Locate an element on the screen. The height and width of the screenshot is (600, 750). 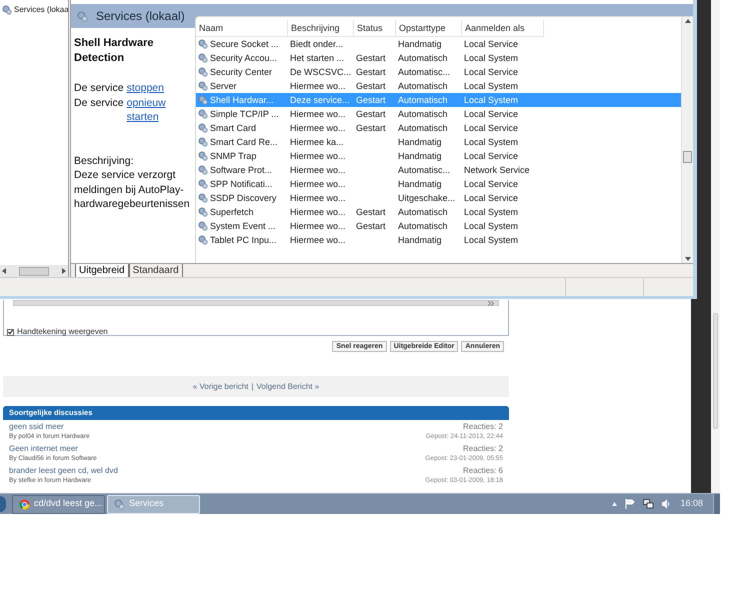
scroll-up-icon is located at coordinates (687, 21).